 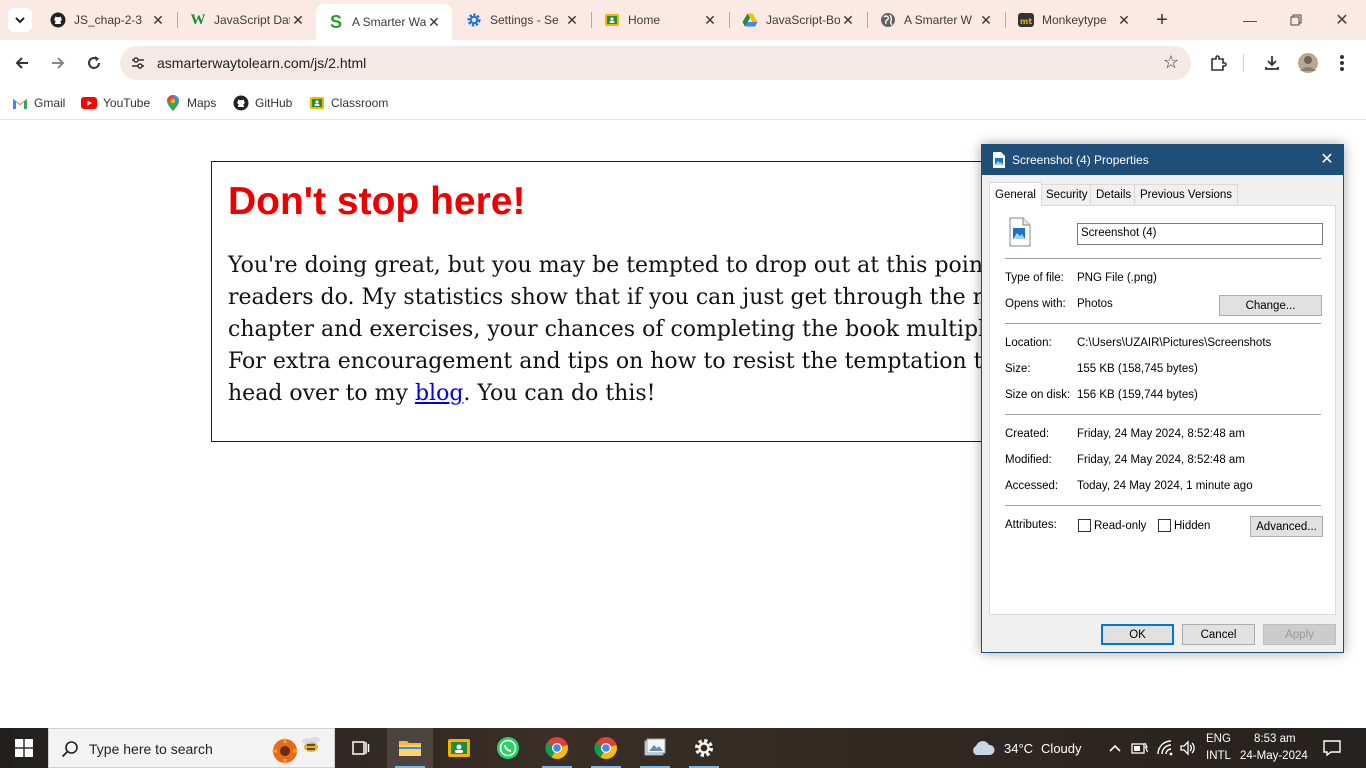 What do you see at coordinates (410, 748) in the screenshot?
I see `file-explorer-app` at bounding box center [410, 748].